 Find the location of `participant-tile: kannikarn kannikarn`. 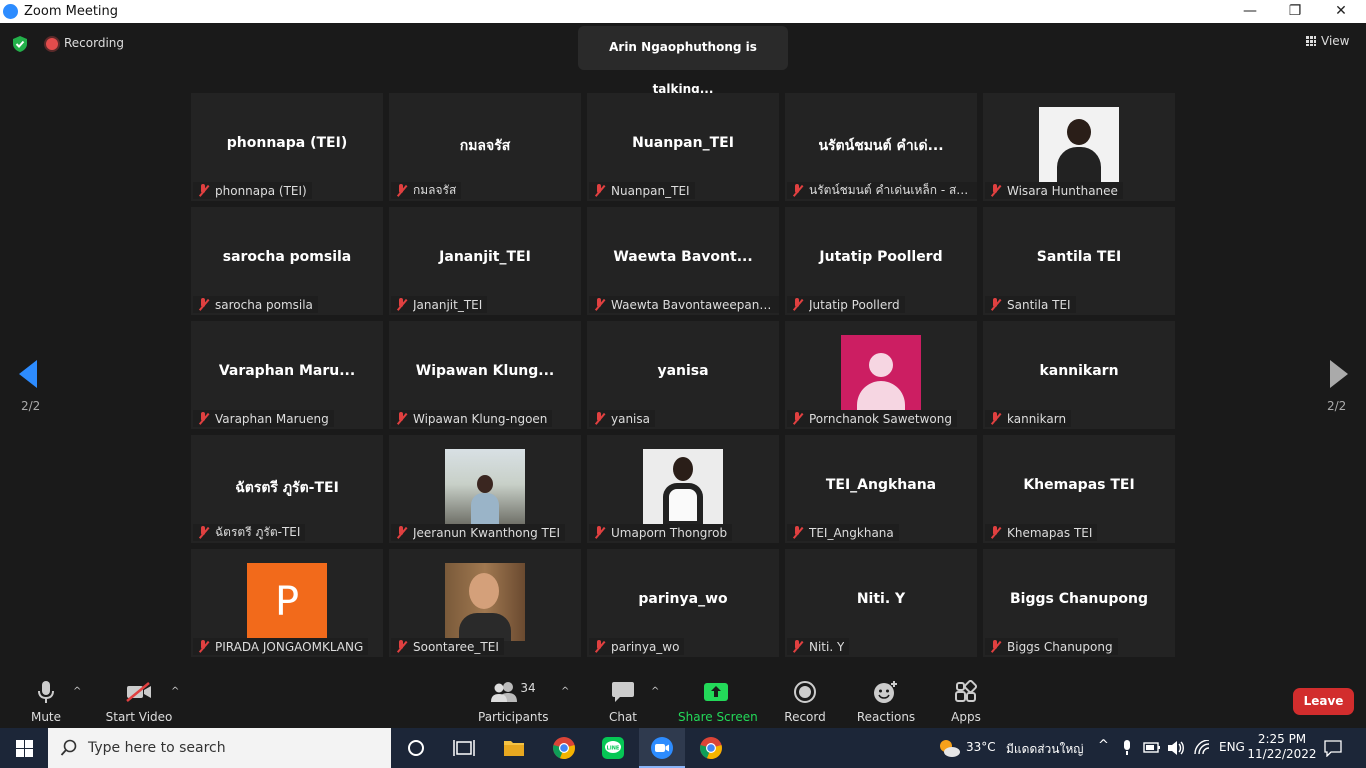

participant-tile: kannikarn kannikarn is located at coordinates (1079, 375).